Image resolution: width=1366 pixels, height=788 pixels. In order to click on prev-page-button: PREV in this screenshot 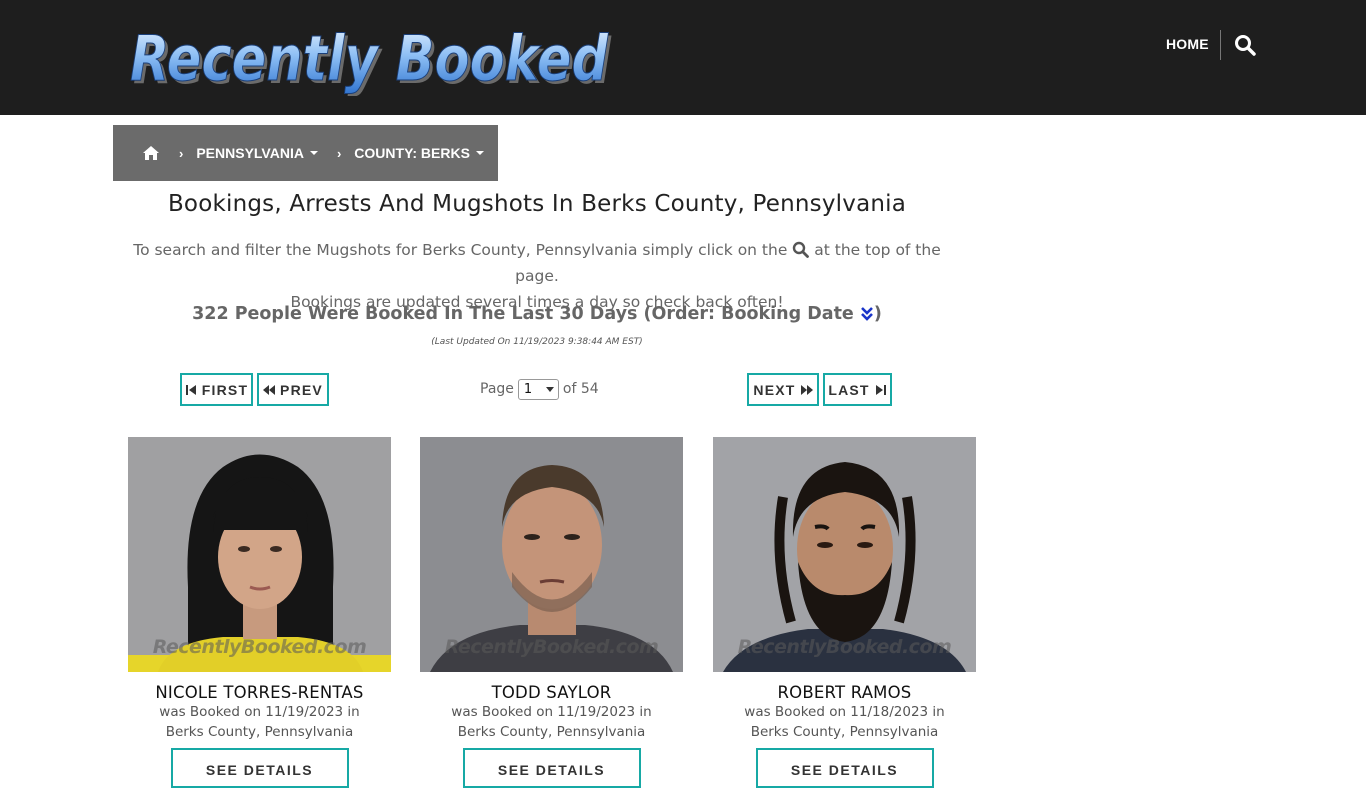, I will do `click(293, 389)`.